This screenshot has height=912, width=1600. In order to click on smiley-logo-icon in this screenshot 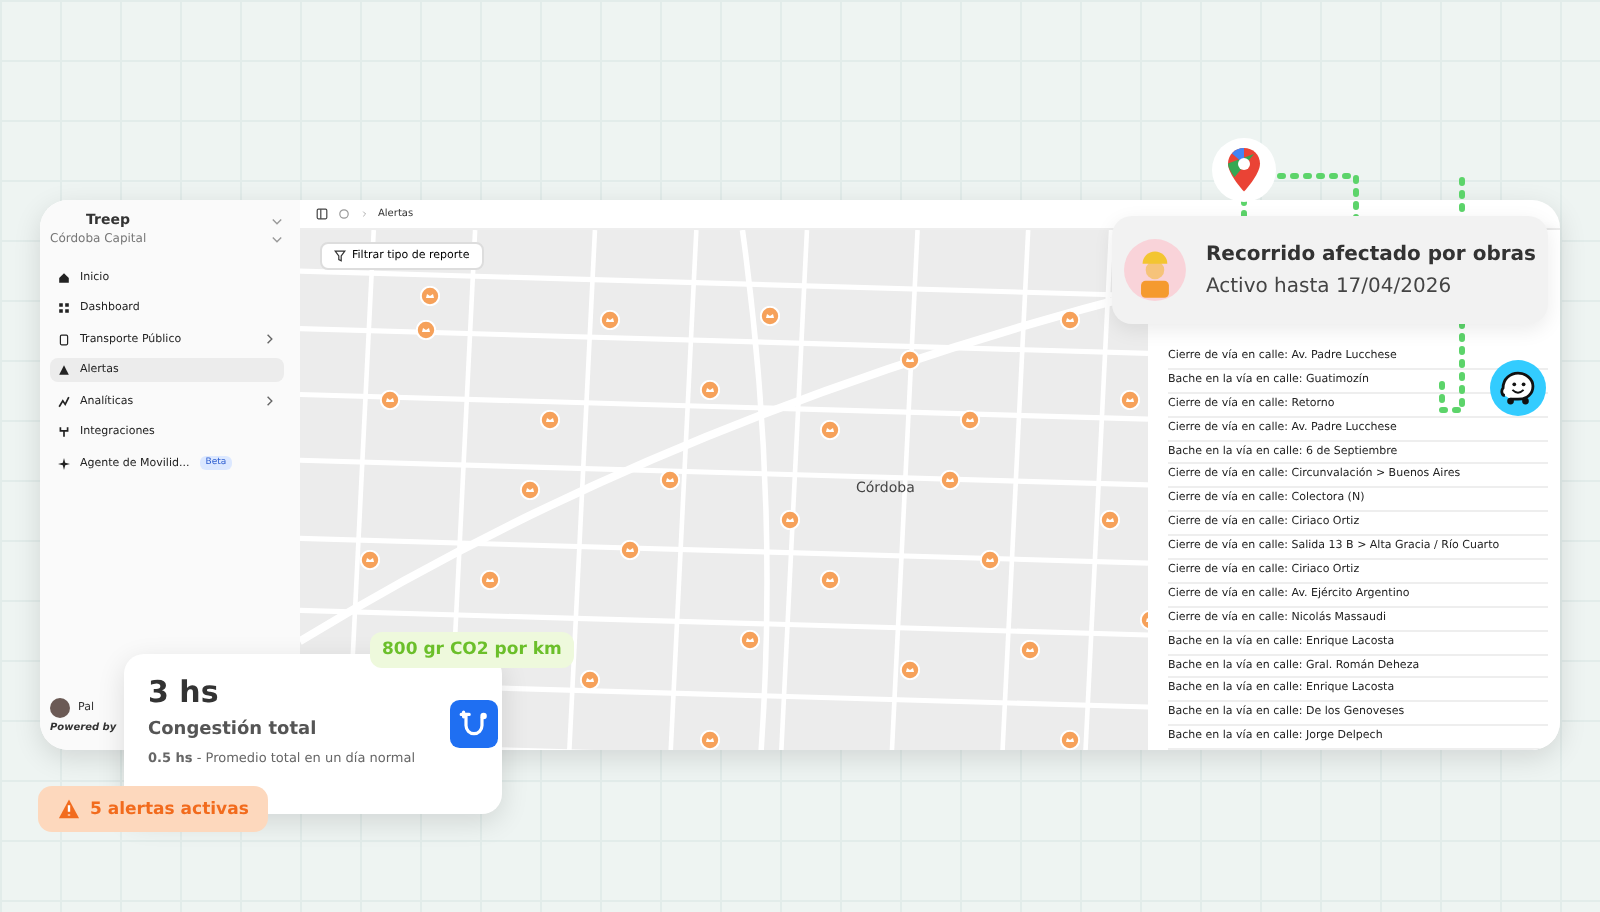, I will do `click(1518, 388)`.